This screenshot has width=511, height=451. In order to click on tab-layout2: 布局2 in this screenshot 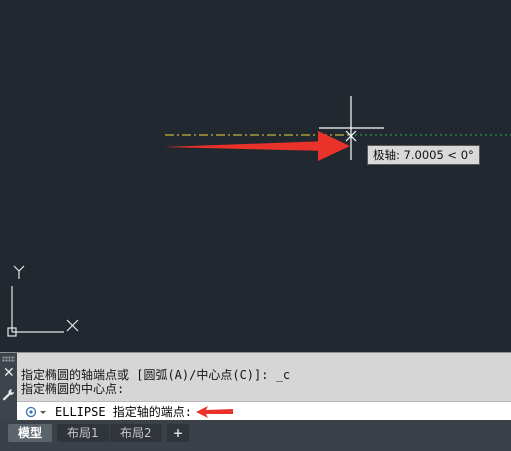, I will do `click(136, 433)`.